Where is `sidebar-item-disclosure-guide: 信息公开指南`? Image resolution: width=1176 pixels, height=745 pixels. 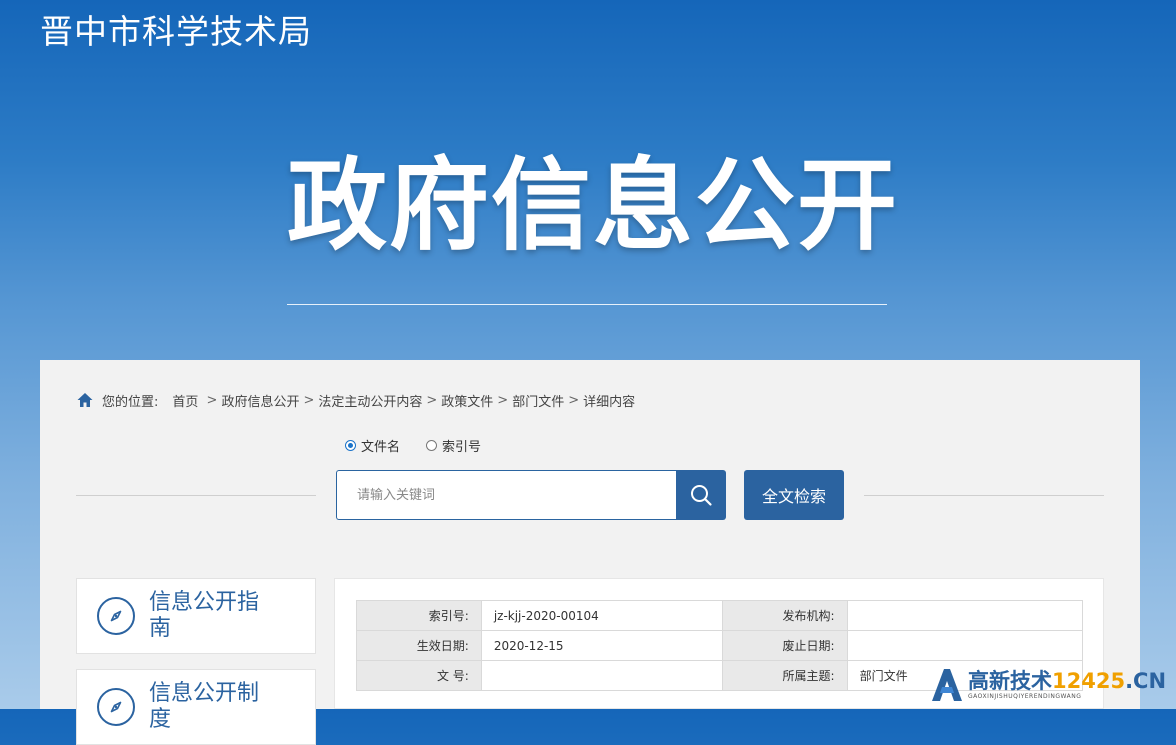 sidebar-item-disclosure-guide: 信息公开指南 is located at coordinates (196, 616).